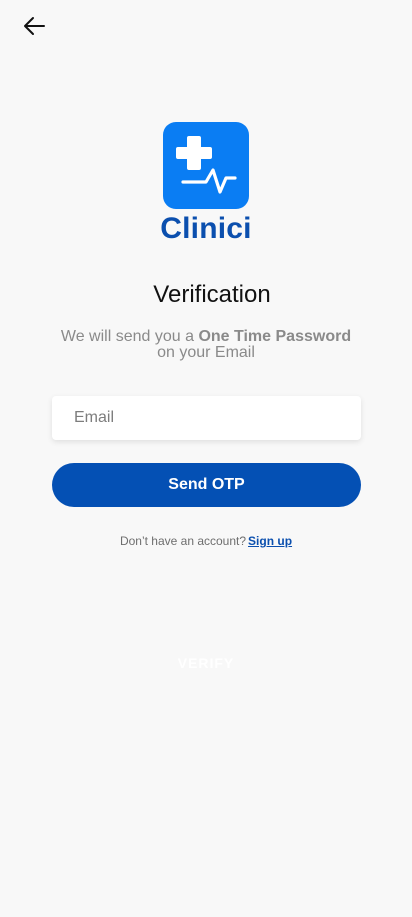 The height and width of the screenshot is (917, 412). Describe the element at coordinates (129, 336) in the screenshot. I see `subtitle-prefix: We will send you a` at that location.